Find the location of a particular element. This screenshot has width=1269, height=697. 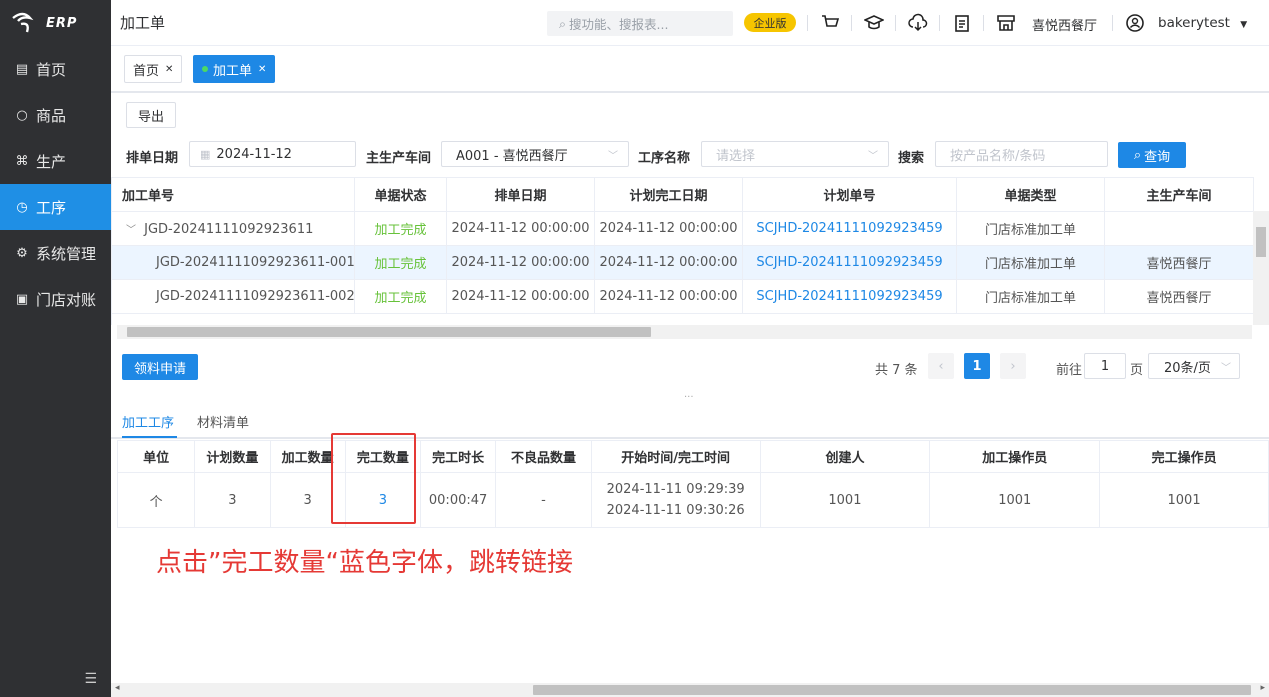

col-header: 主生产车间 is located at coordinates (1179, 194).